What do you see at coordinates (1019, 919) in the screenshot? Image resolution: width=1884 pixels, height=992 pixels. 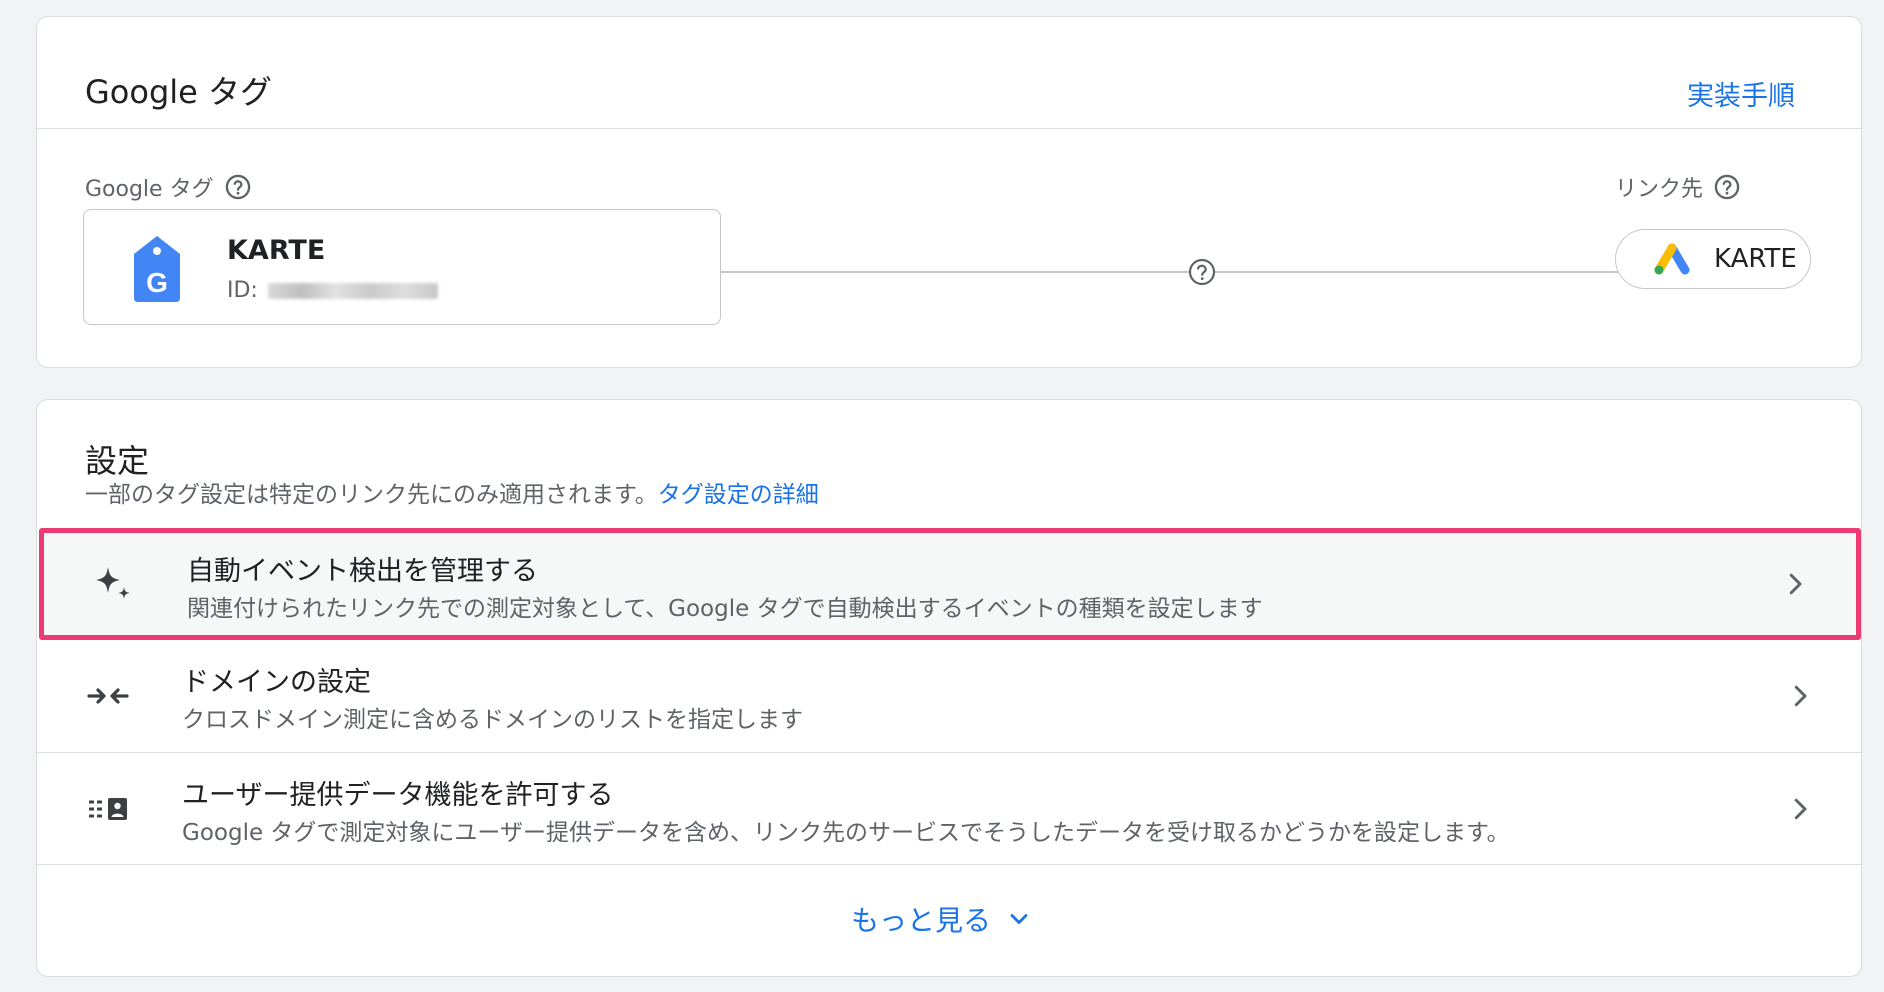 I see `chevron-down-icon` at bounding box center [1019, 919].